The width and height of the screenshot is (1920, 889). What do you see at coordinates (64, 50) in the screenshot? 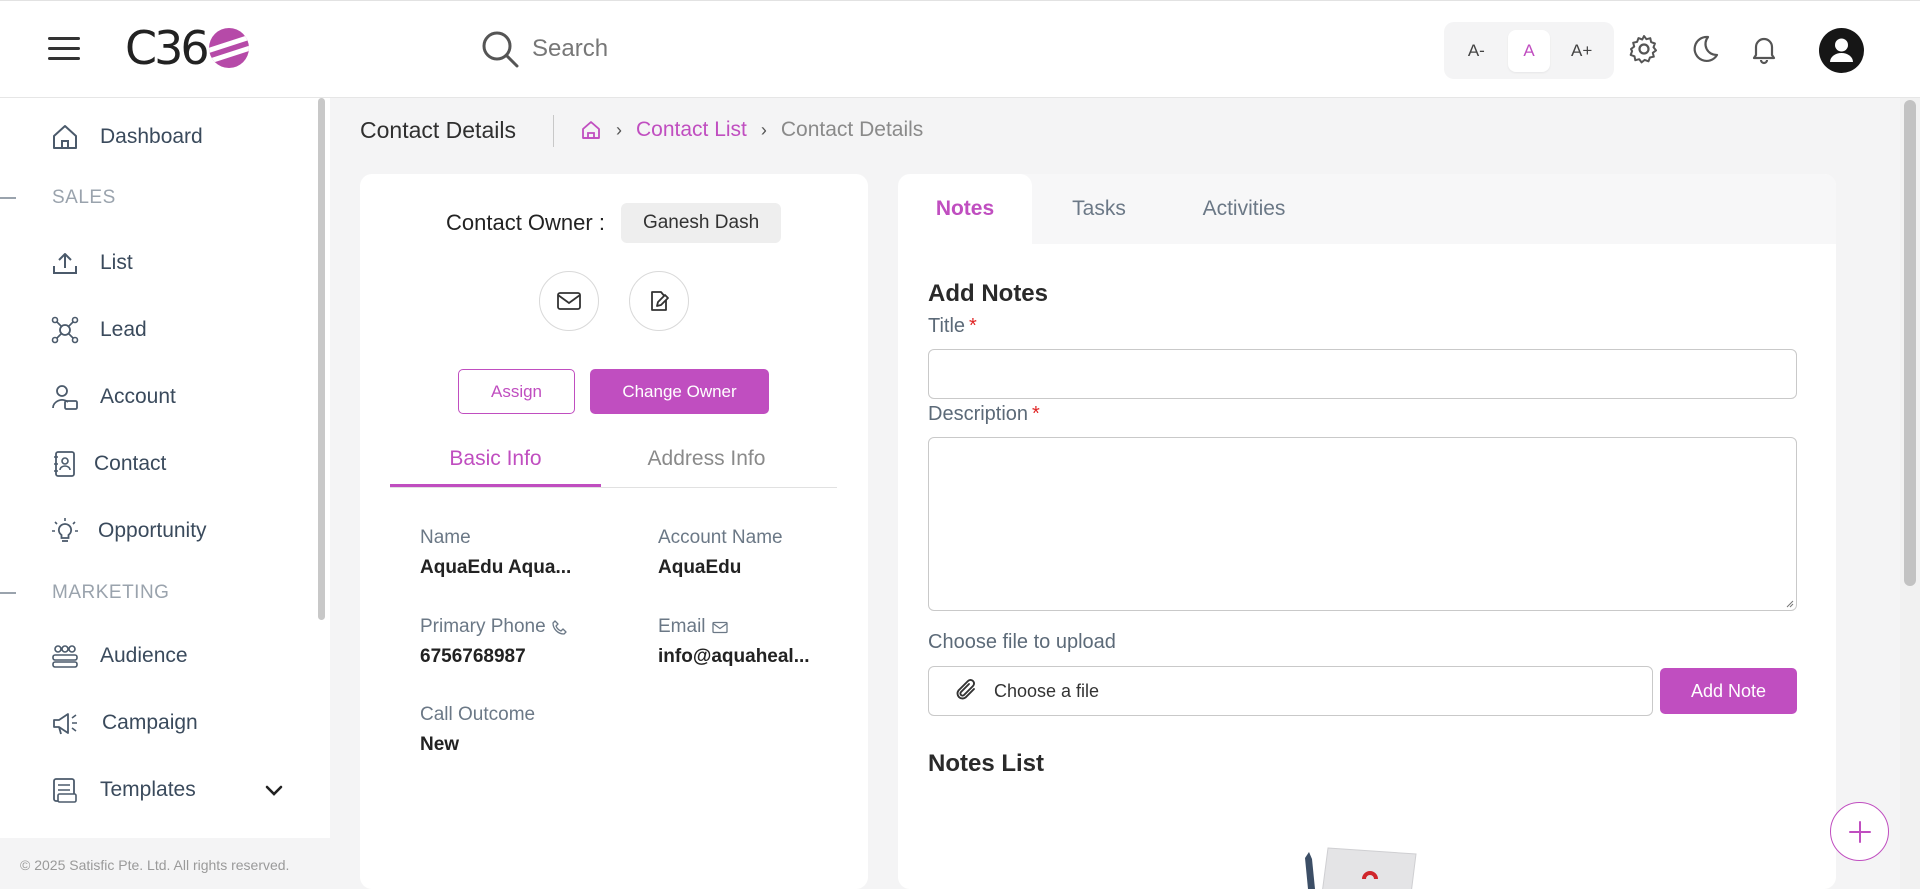
I see `menu-toggle-icon` at bounding box center [64, 50].